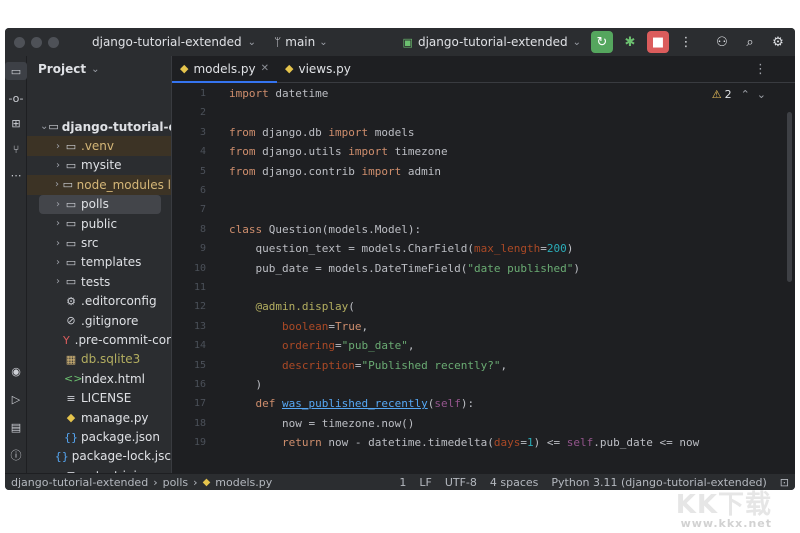 The height and width of the screenshot is (533, 800). I want to click on commit-icon: -o-, so click(16, 98).